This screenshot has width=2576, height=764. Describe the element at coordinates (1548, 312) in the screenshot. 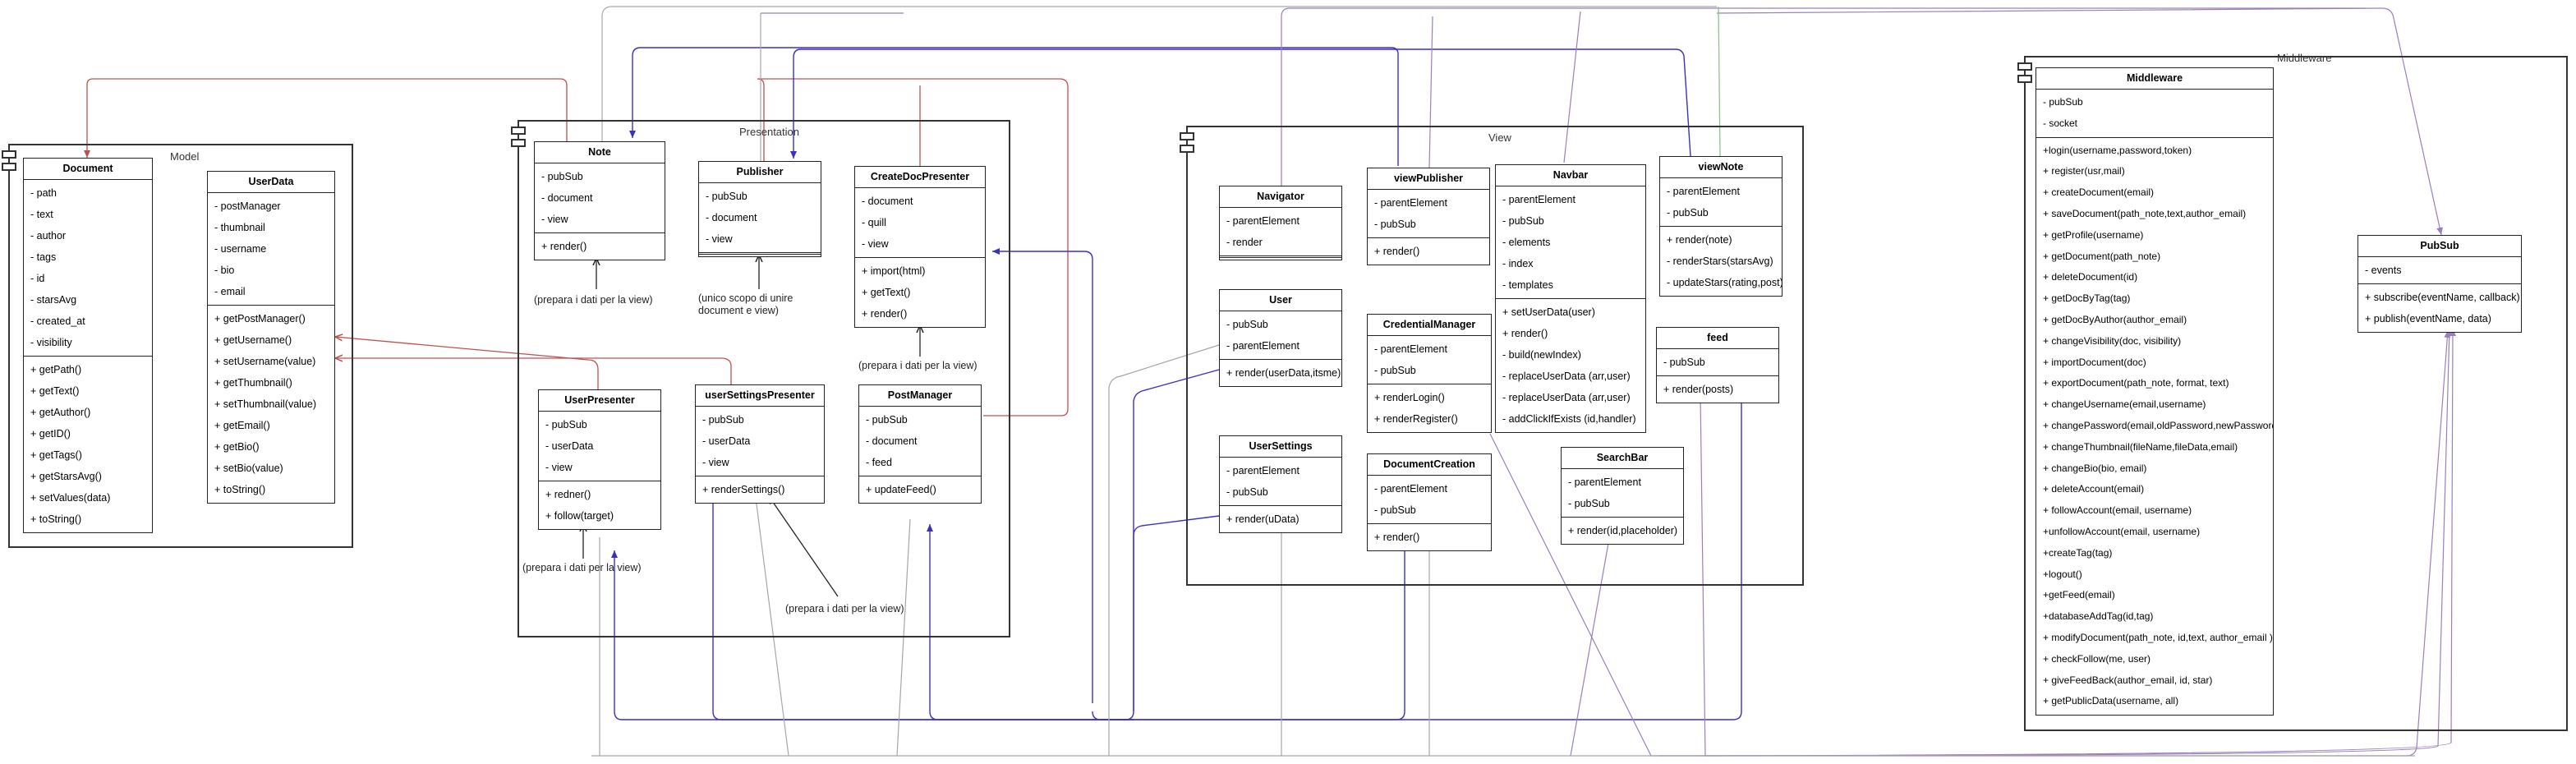

I see `method-row: + setUserData(user)` at that location.